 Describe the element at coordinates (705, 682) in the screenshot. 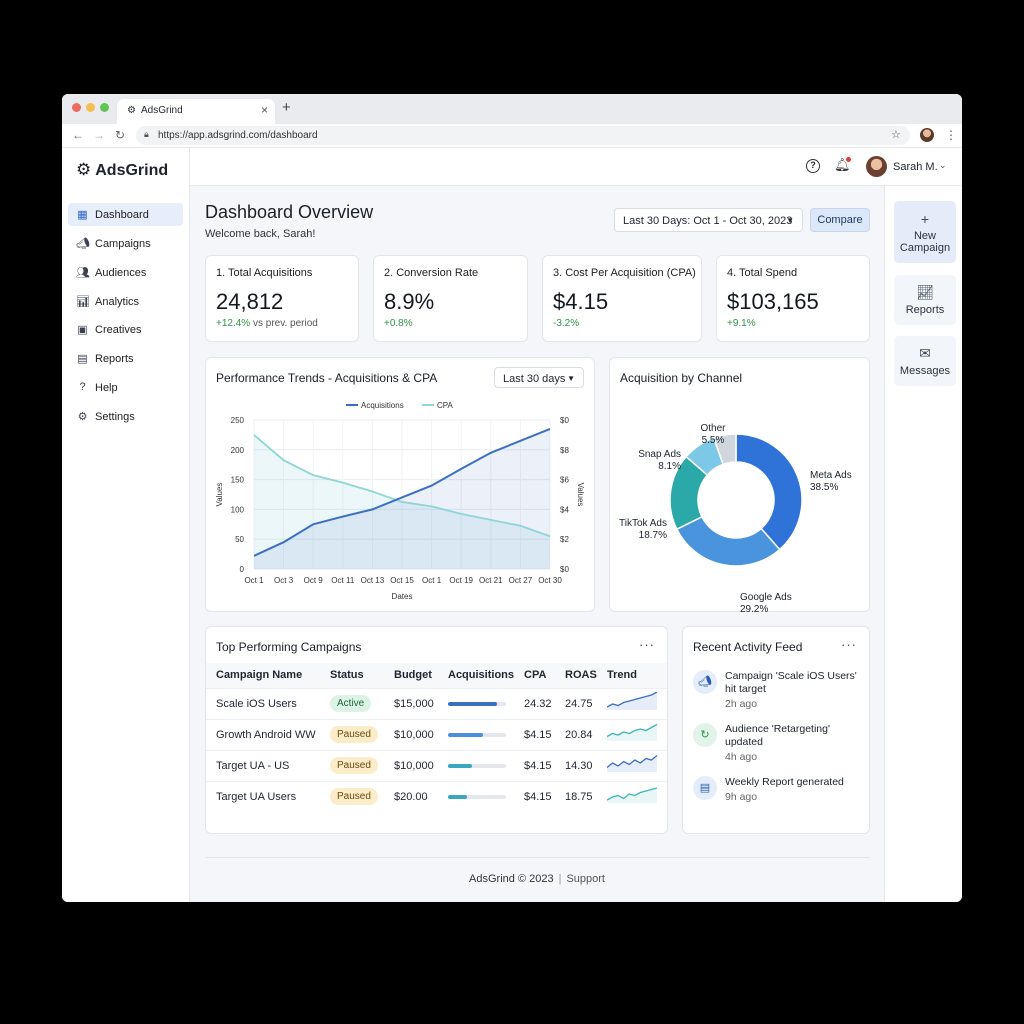

I see `megaphone-icon: 📣︎` at that location.